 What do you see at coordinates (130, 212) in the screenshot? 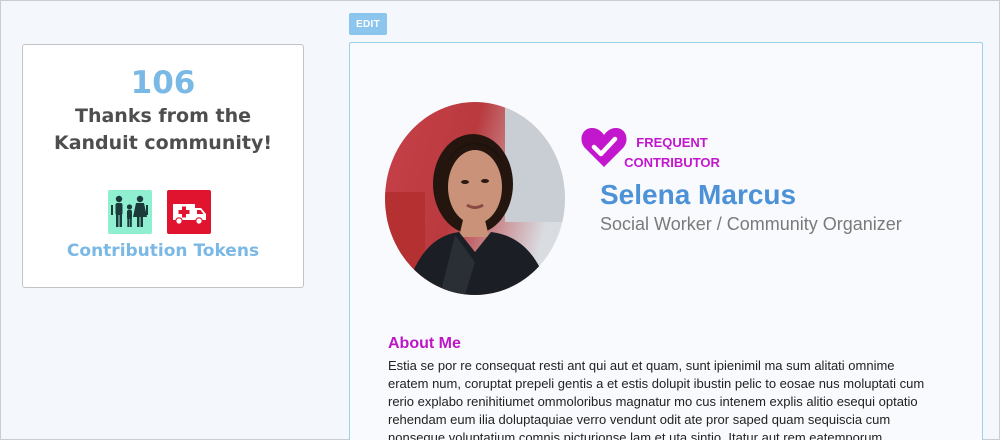
I see `family-icon` at bounding box center [130, 212].